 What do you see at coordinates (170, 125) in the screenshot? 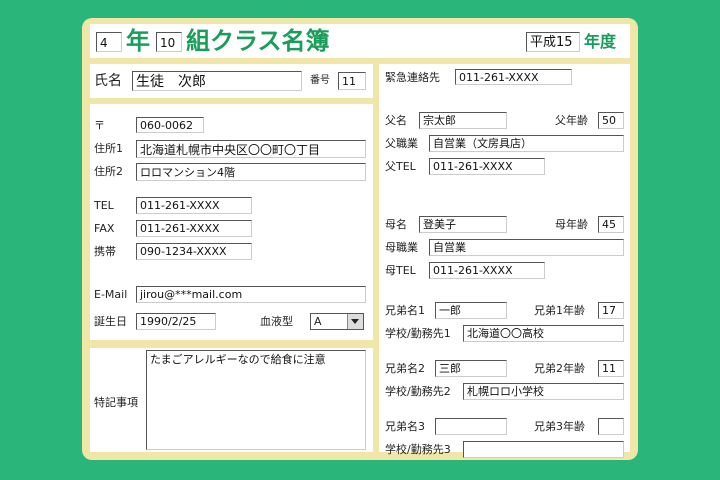
I see `postal-field: 060-0062` at bounding box center [170, 125].